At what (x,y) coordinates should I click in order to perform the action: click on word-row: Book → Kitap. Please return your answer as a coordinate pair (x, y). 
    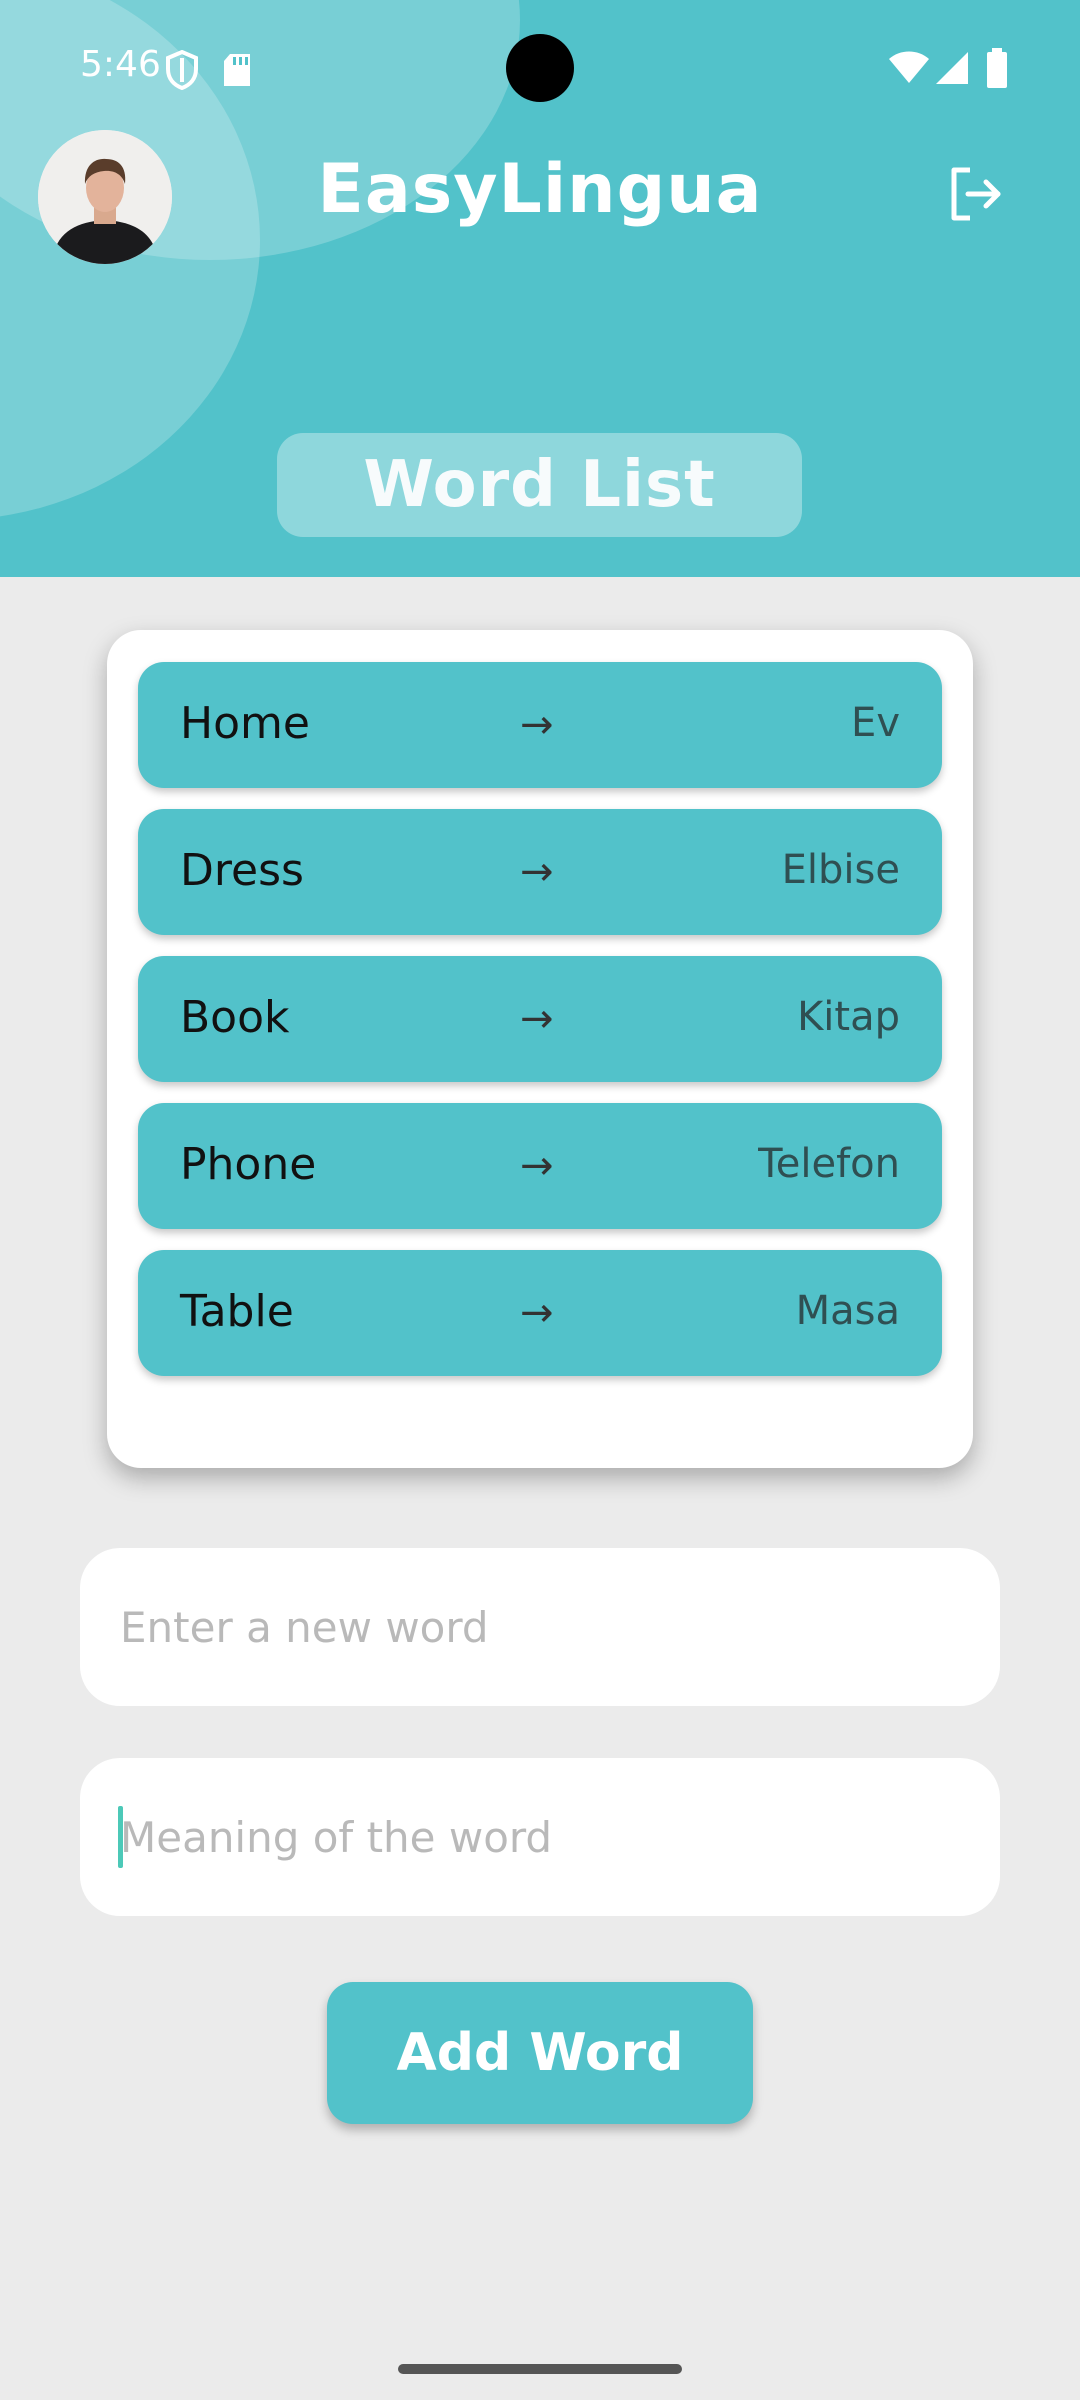
    Looking at the image, I should click on (540, 1019).